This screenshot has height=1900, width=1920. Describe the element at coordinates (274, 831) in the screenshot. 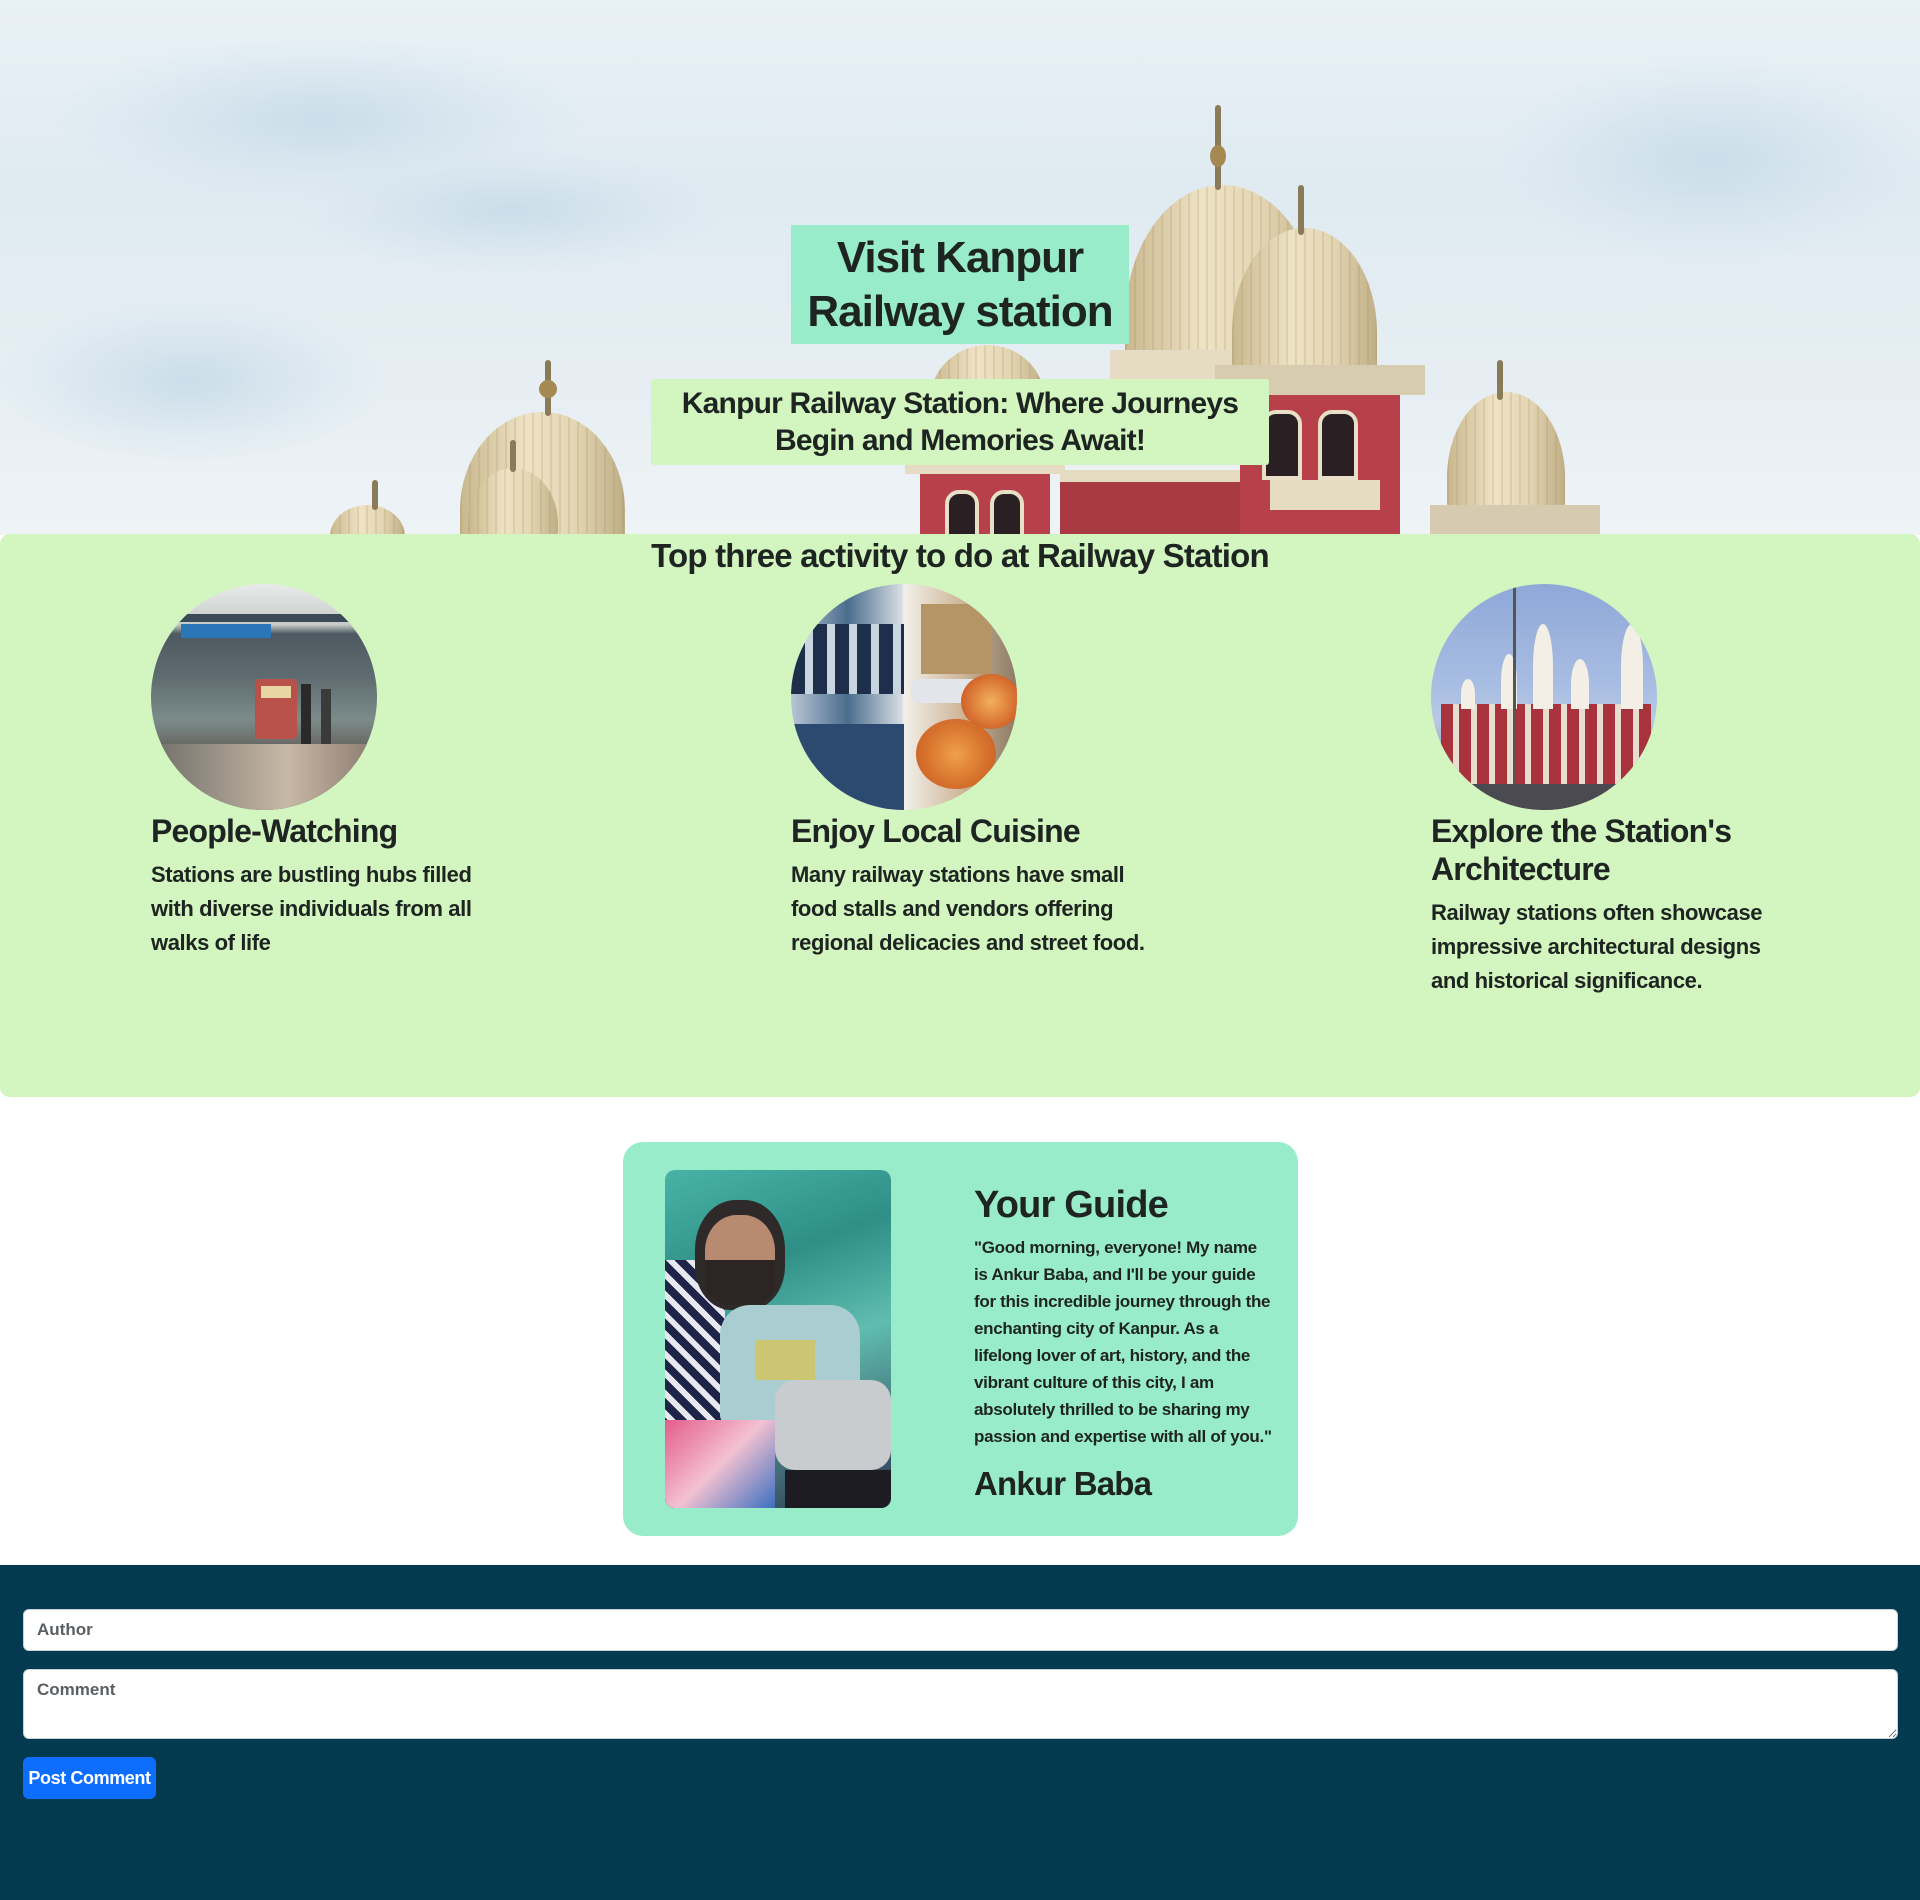

I see `activity-title: People-Watching` at that location.